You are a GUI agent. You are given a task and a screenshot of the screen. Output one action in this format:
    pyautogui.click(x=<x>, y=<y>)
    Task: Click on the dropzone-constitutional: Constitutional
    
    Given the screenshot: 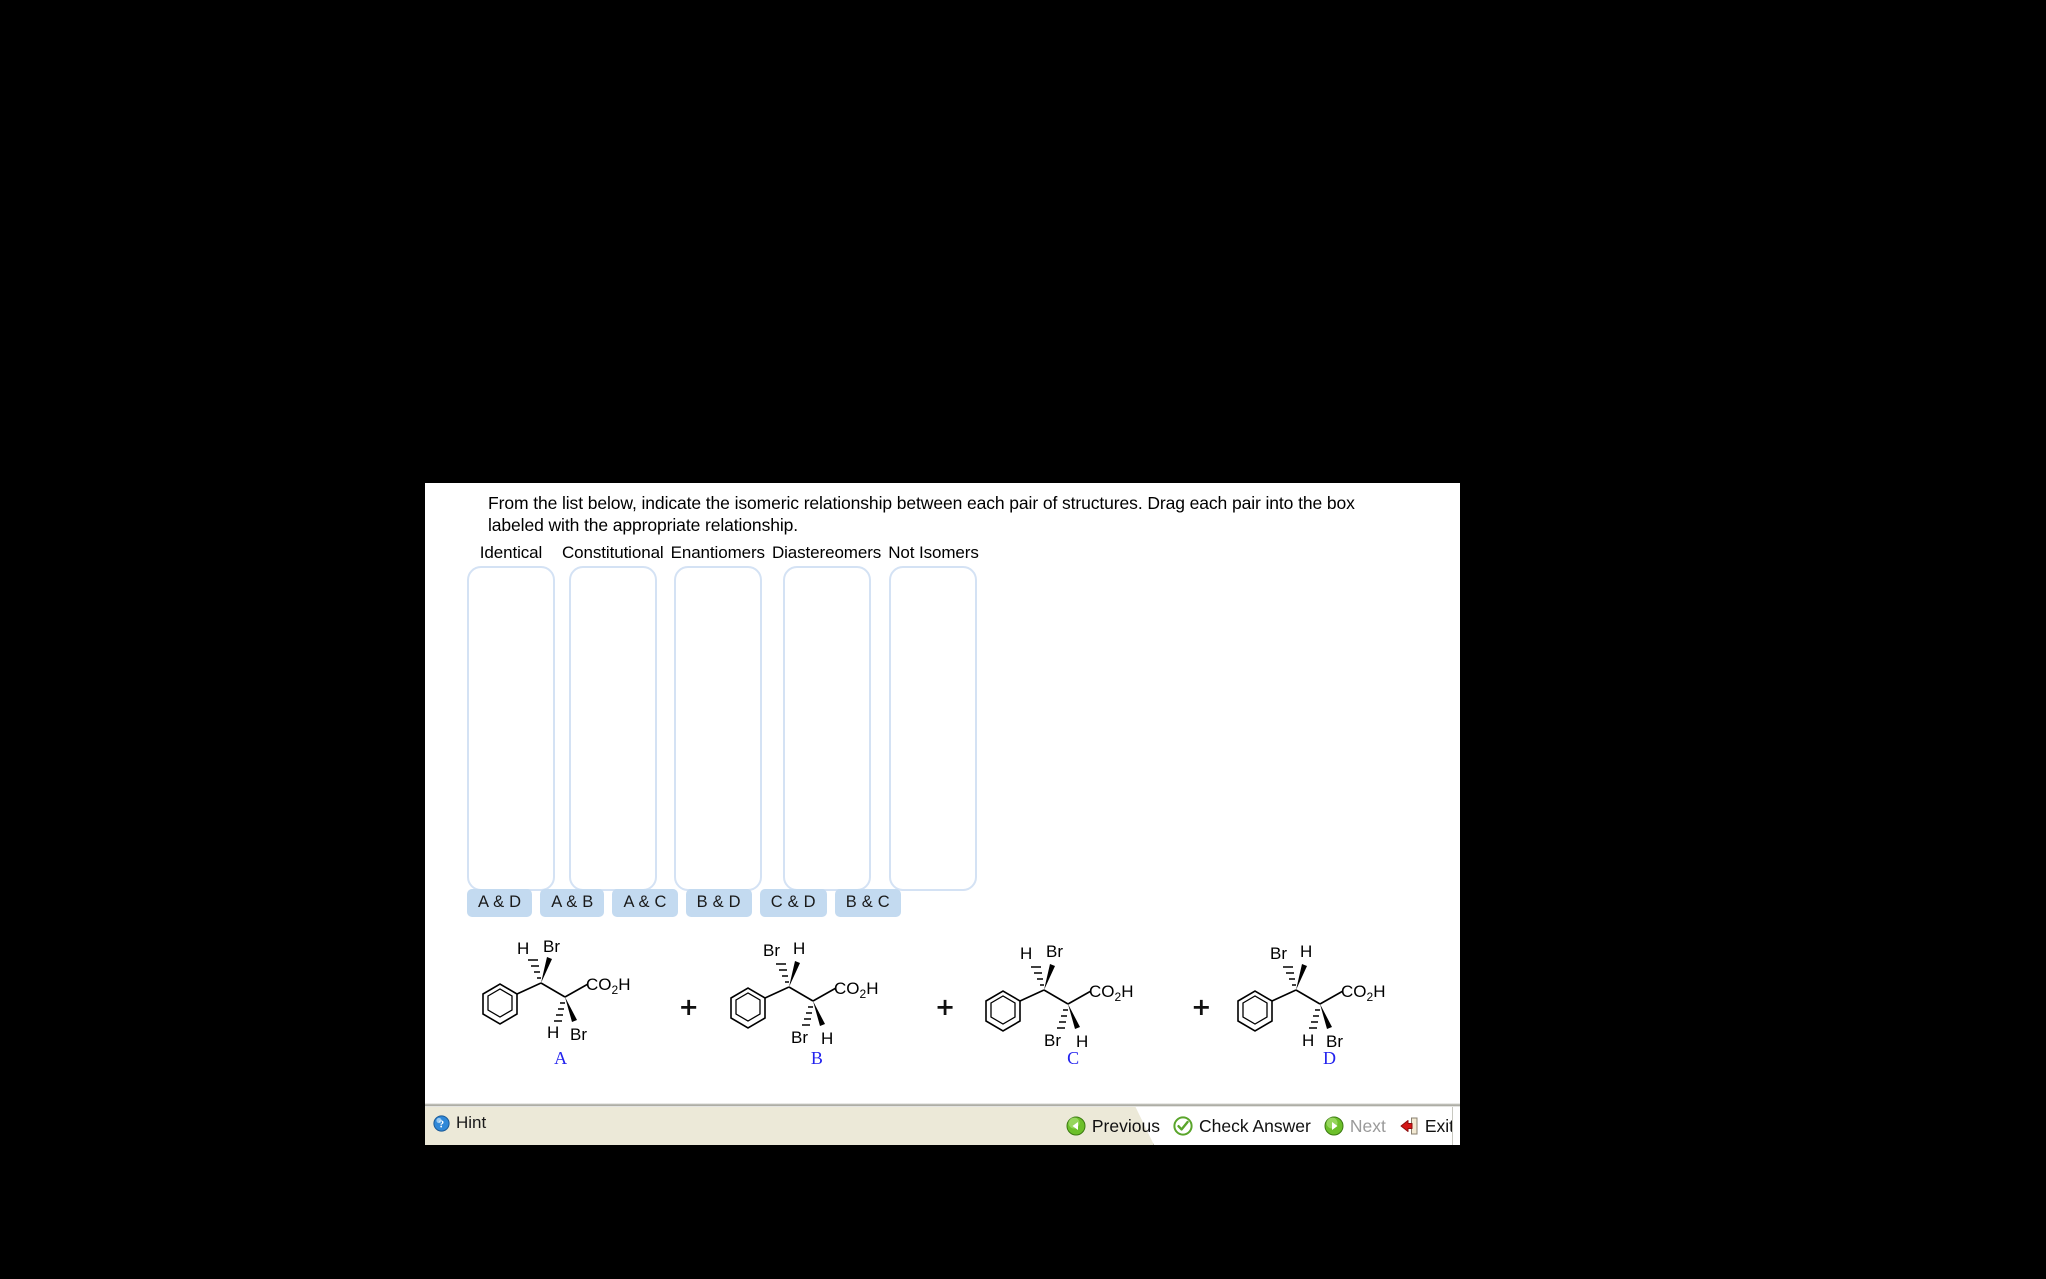 What is the action you would take?
    pyautogui.click(x=613, y=717)
    